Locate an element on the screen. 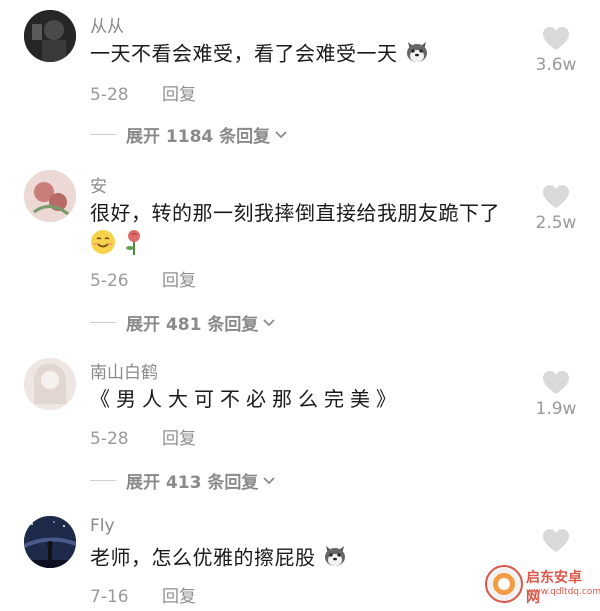  comment-text: 老师，怎么优雅的擦屁股 is located at coordinates (310, 559).